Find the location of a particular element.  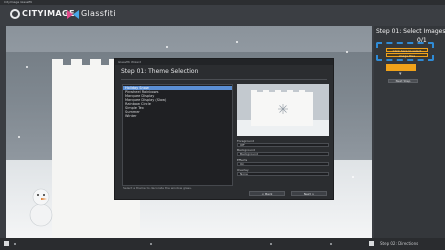

property-field: None is located at coordinates (283, 174).